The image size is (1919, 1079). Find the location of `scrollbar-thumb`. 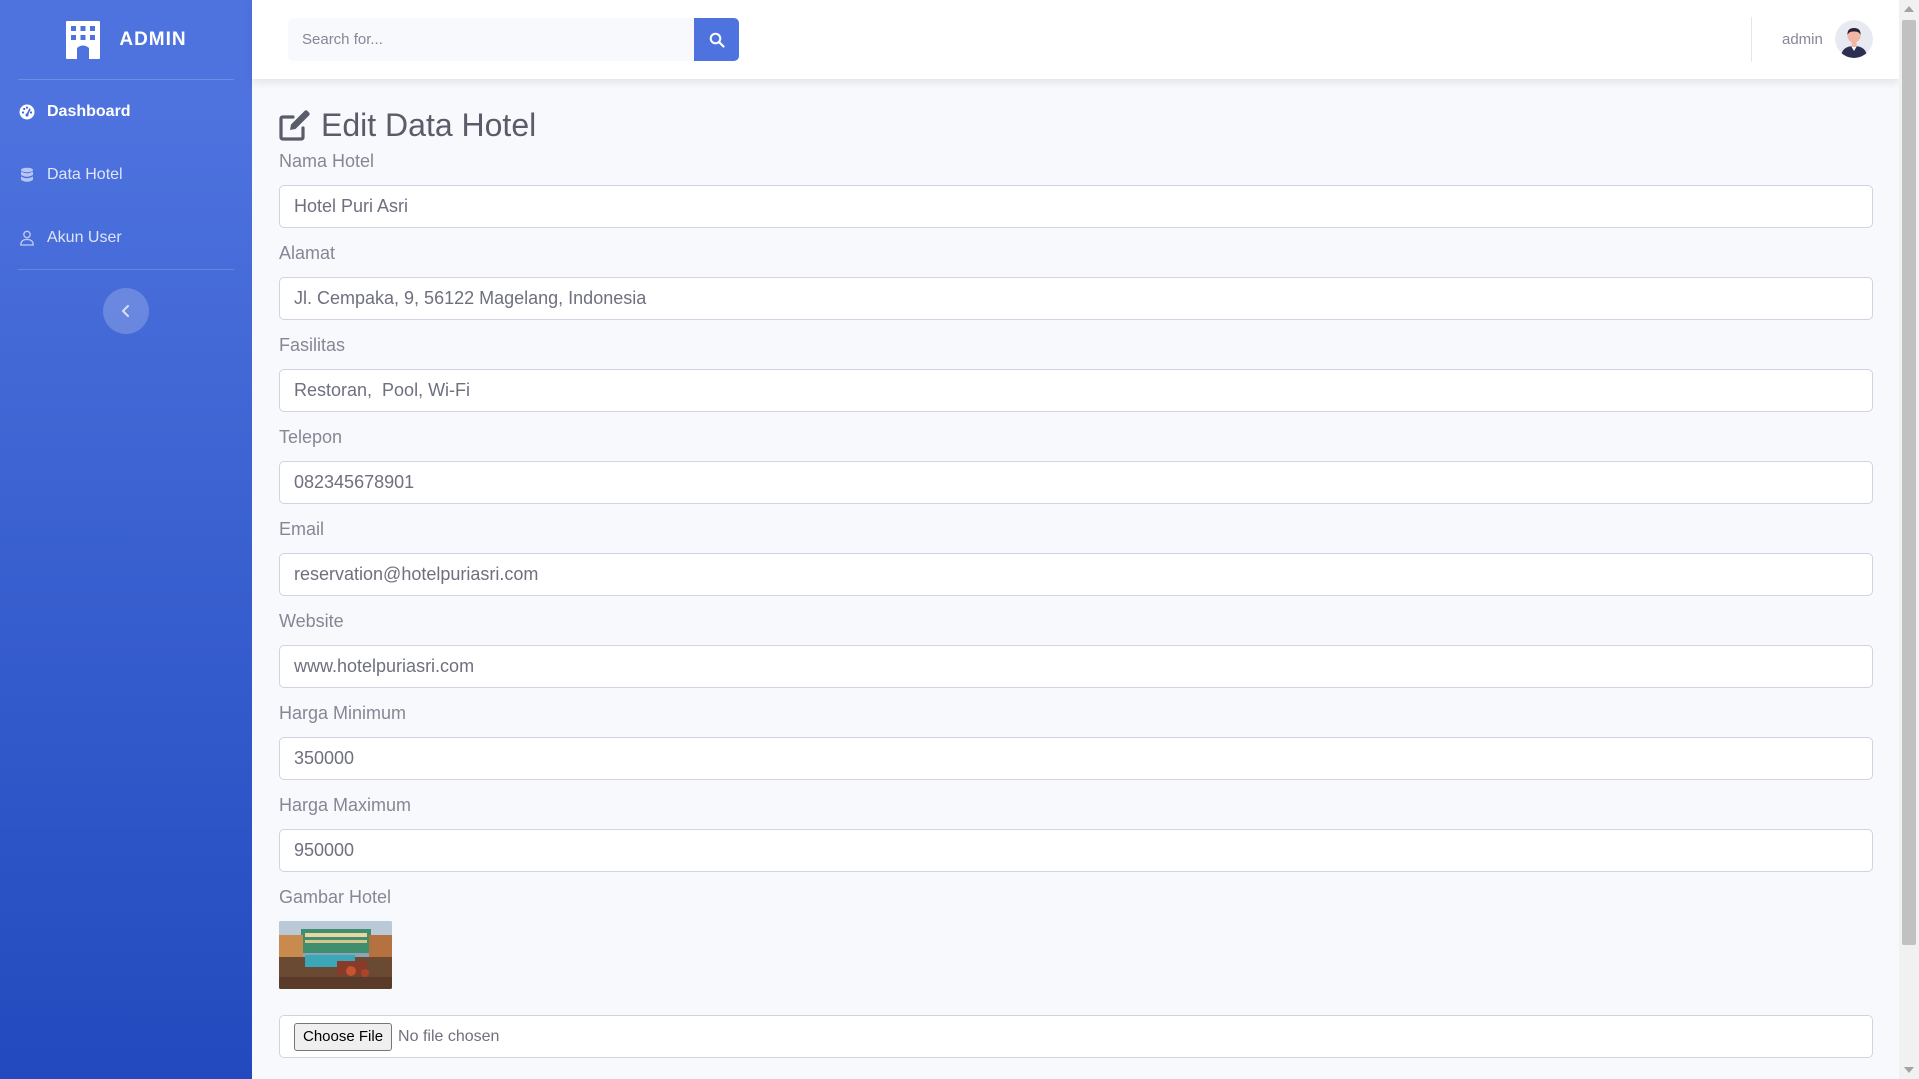

scrollbar-thumb is located at coordinates (1909, 482).